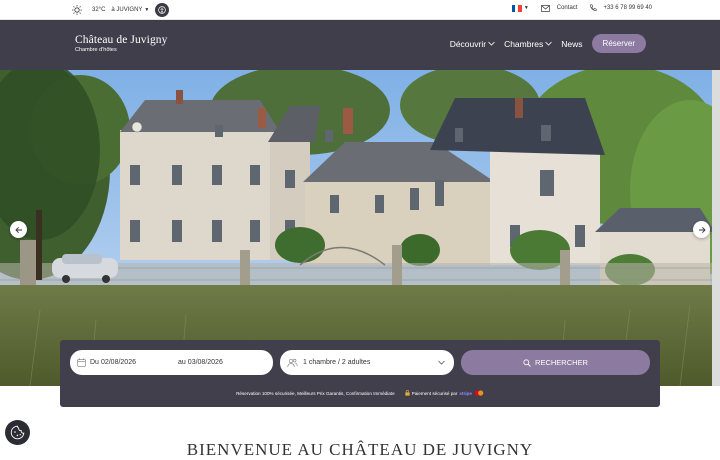 The image size is (720, 460). Describe the element at coordinates (545, 8) in the screenshot. I see `envelope-icon` at that location.